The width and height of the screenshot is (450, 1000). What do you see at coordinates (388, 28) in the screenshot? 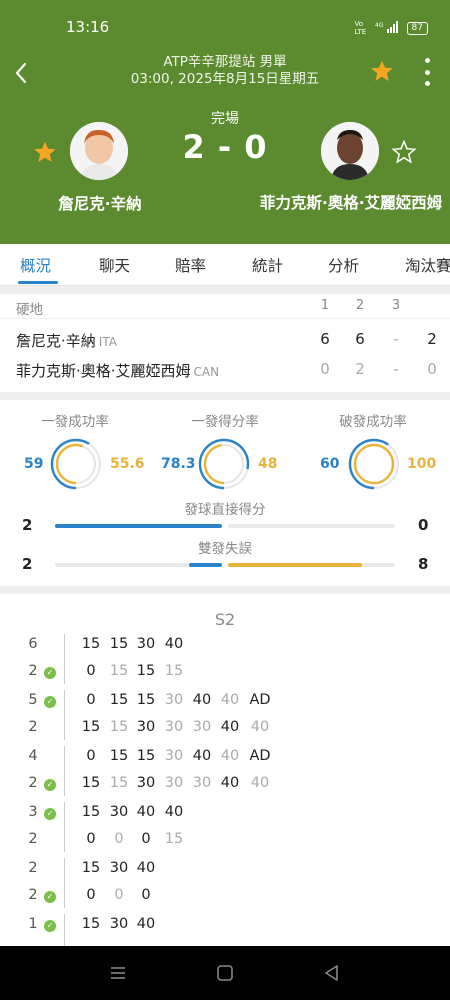
I see `signal-icon: 4G` at bounding box center [388, 28].